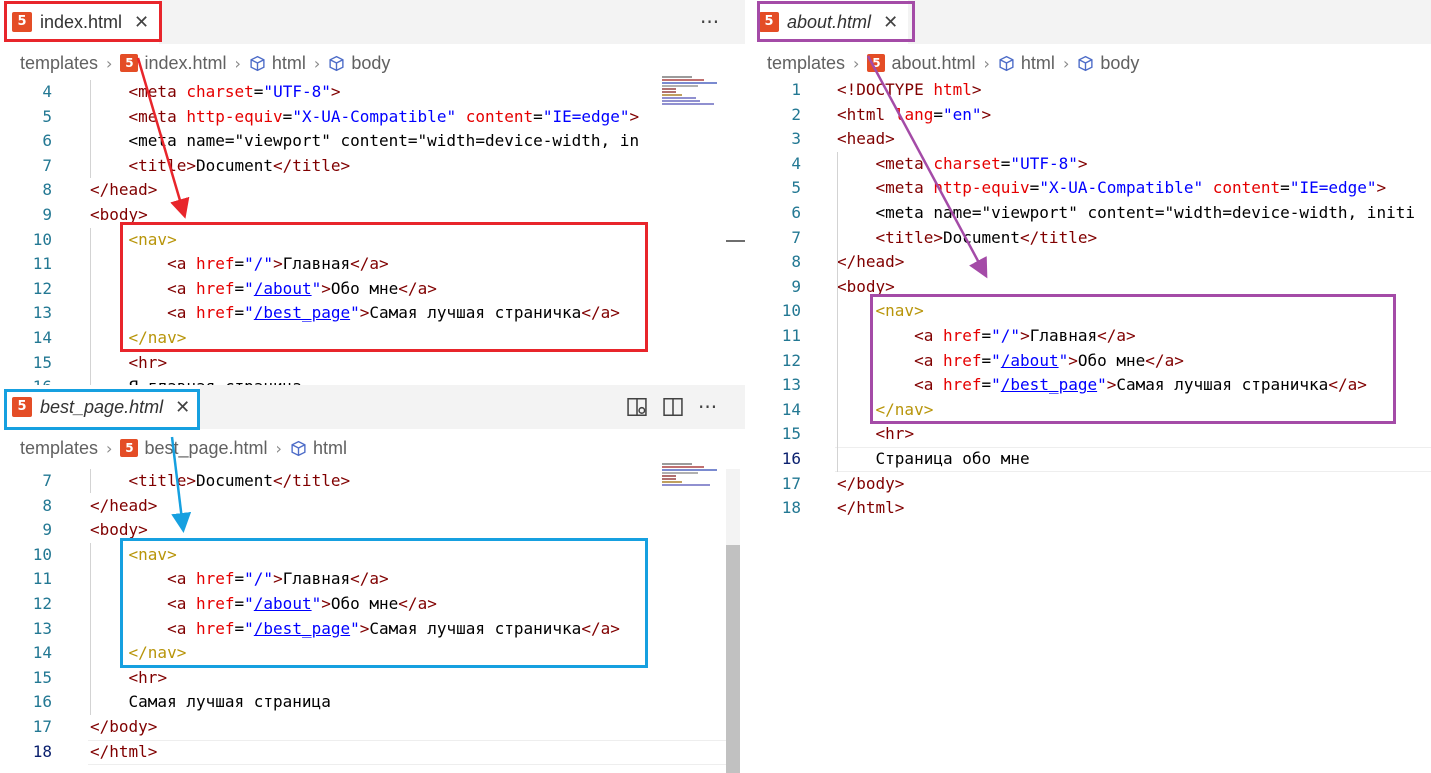 Image resolution: width=1431 pixels, height=773 pixels. I want to click on line-number: 2, so click(796, 114).